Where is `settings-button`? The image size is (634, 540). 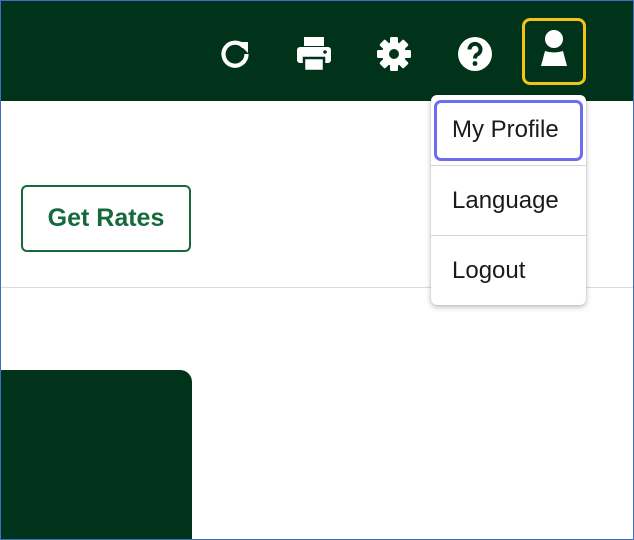
settings-button is located at coordinates (394, 54).